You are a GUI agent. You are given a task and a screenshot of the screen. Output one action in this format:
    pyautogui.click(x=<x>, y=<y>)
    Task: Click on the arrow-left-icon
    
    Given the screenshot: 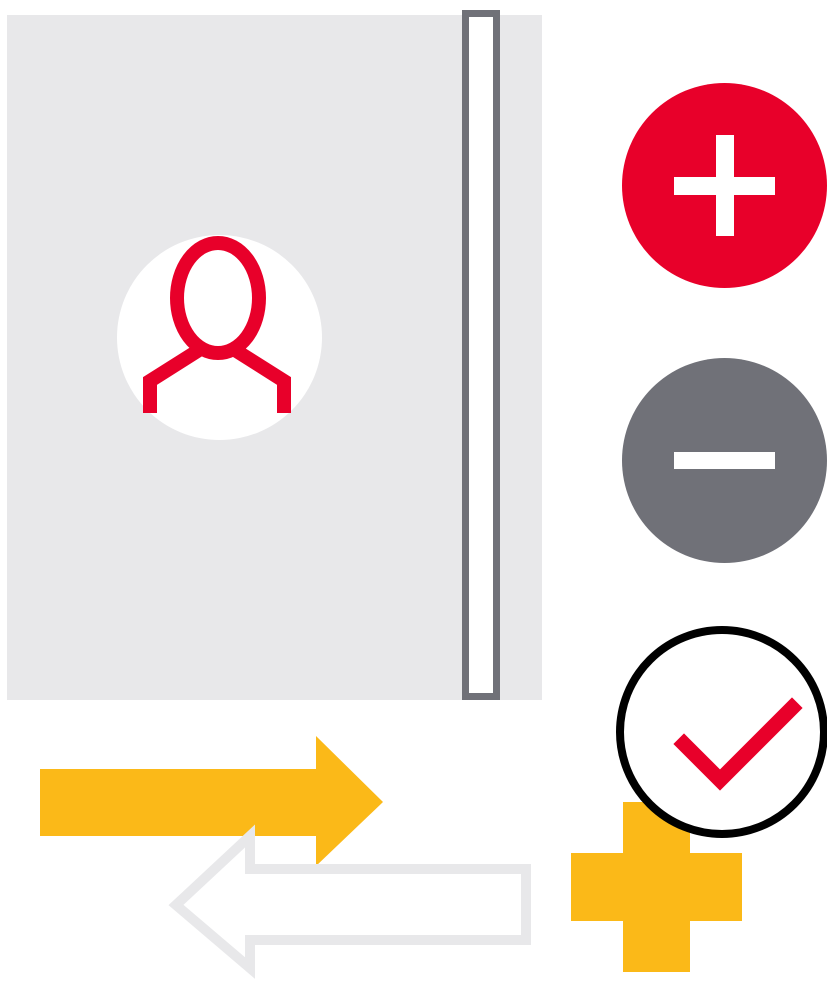 What is the action you would take?
    pyautogui.click(x=349, y=901)
    